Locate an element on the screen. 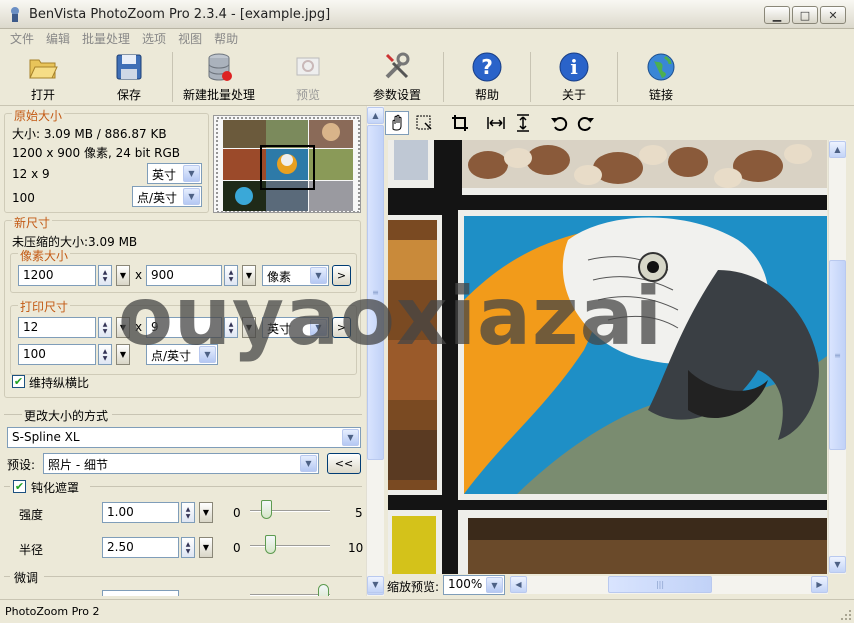 The height and width of the screenshot is (623, 854). hand-tool is located at coordinates (397, 123).